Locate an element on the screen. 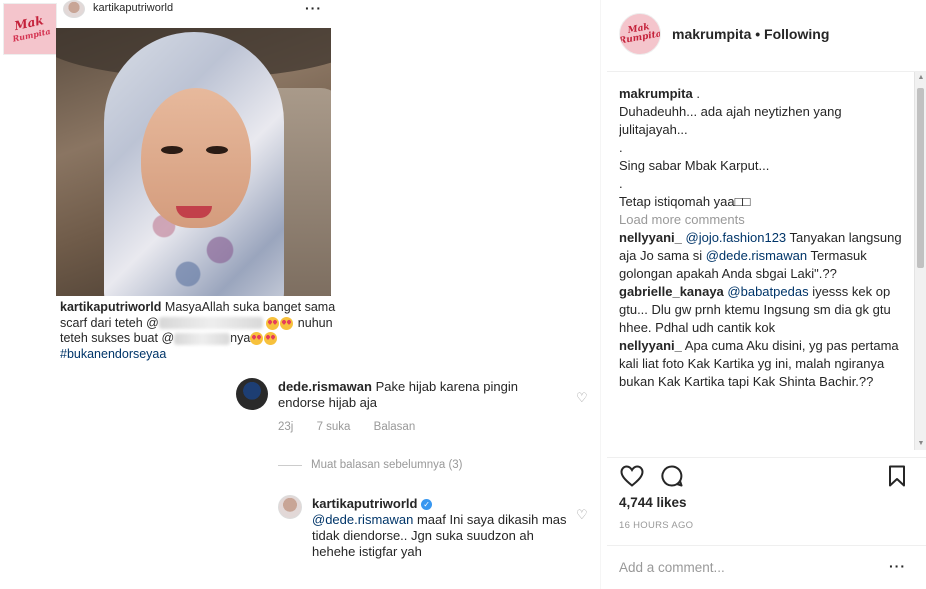  avatar-logo-line2: Rumpita is located at coordinates (640, 38).